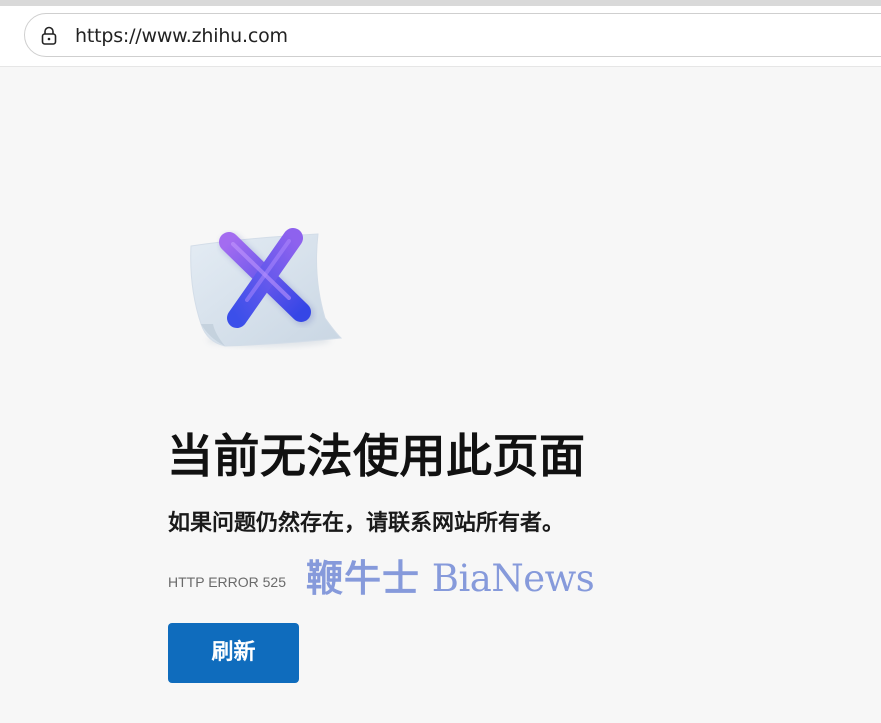 The image size is (881, 723). Describe the element at coordinates (227, 582) in the screenshot. I see `error-code: HTTP ERROR 525` at that location.